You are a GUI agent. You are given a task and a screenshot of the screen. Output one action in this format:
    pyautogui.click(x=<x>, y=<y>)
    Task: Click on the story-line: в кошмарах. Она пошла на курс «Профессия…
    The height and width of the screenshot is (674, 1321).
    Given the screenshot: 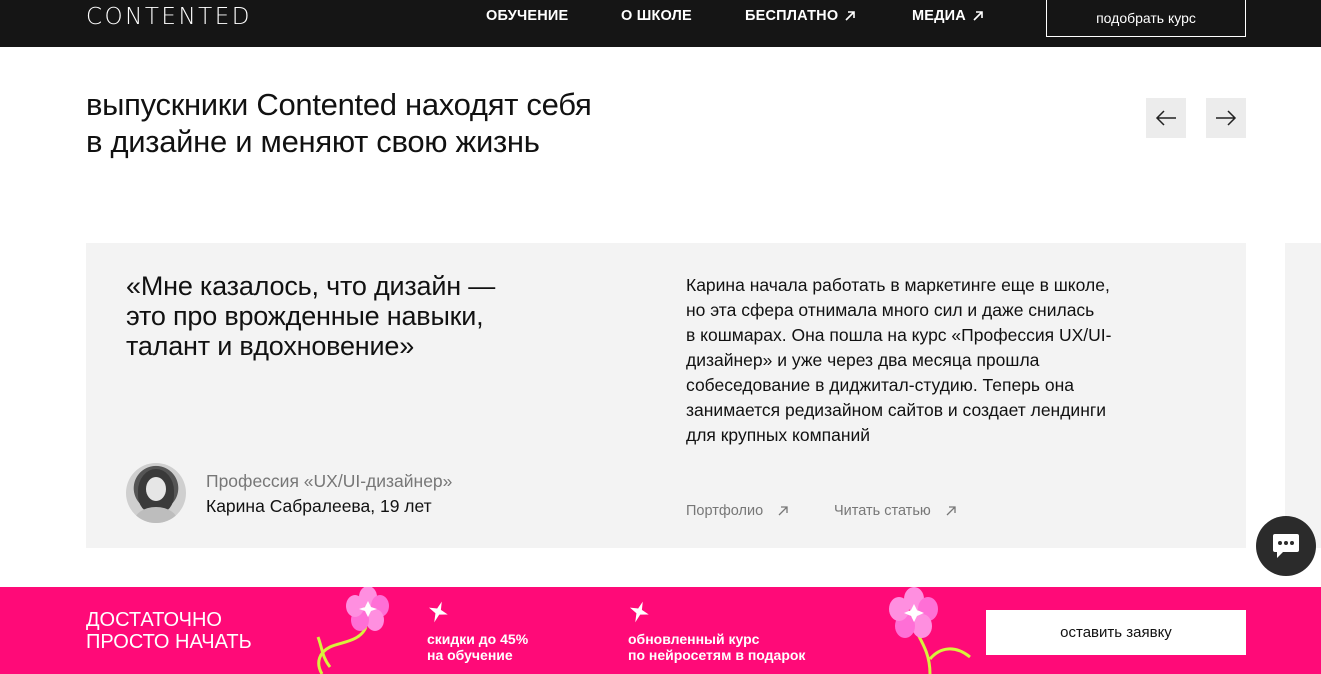 What is the action you would take?
    pyautogui.click(x=899, y=335)
    